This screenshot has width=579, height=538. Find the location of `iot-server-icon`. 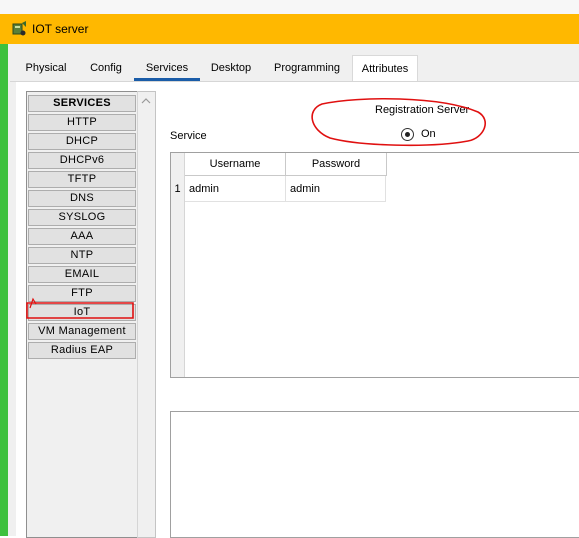

iot-server-icon is located at coordinates (19, 28).